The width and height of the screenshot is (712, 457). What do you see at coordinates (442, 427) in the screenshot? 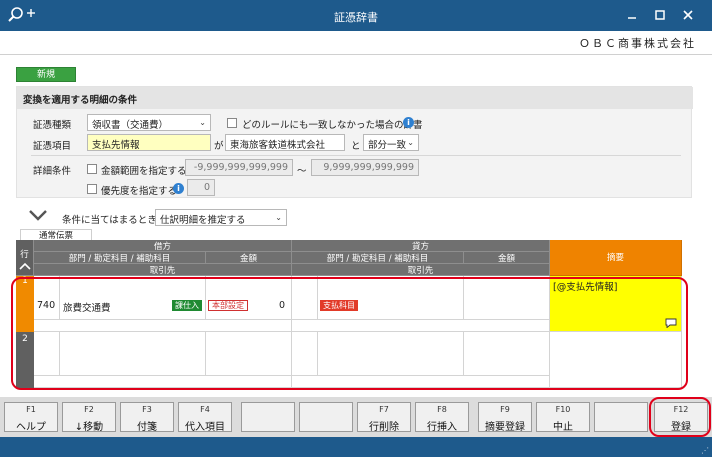
I see `fkey-label: 行挿入` at bounding box center [442, 427].